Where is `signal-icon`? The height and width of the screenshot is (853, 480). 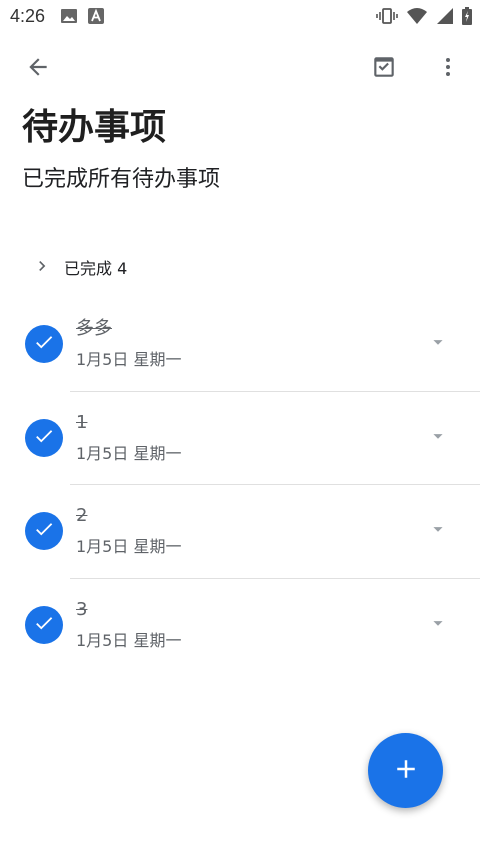 signal-icon is located at coordinates (445, 18).